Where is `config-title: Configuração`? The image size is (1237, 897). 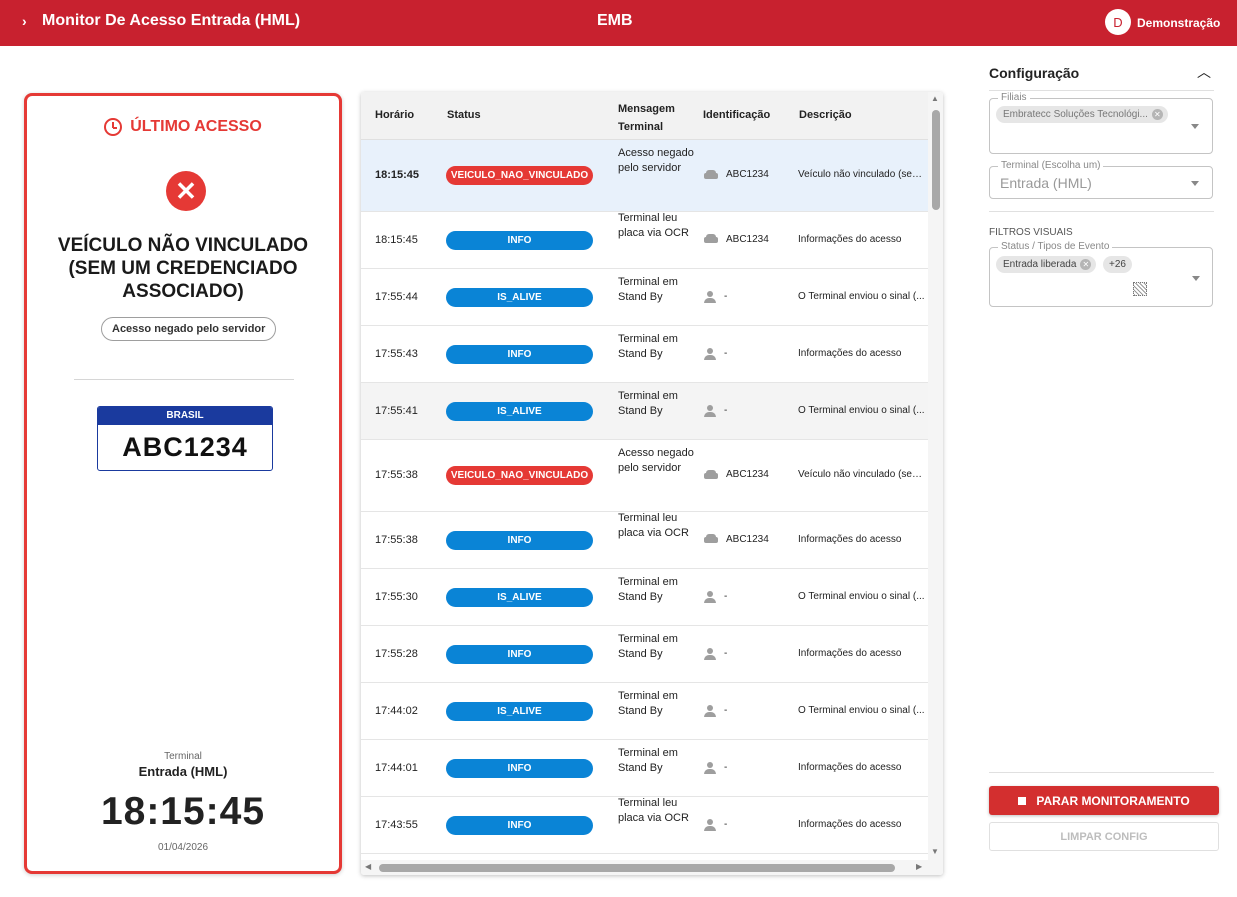 config-title: Configuração is located at coordinates (1034, 73).